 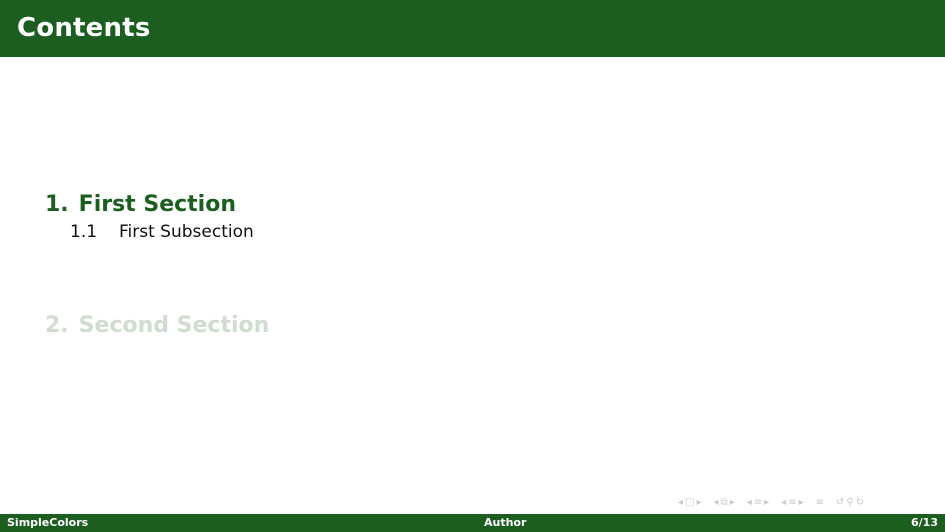 What do you see at coordinates (472, 523) in the screenshot?
I see `slide-footer: SimpleColors Author 6/13` at bounding box center [472, 523].